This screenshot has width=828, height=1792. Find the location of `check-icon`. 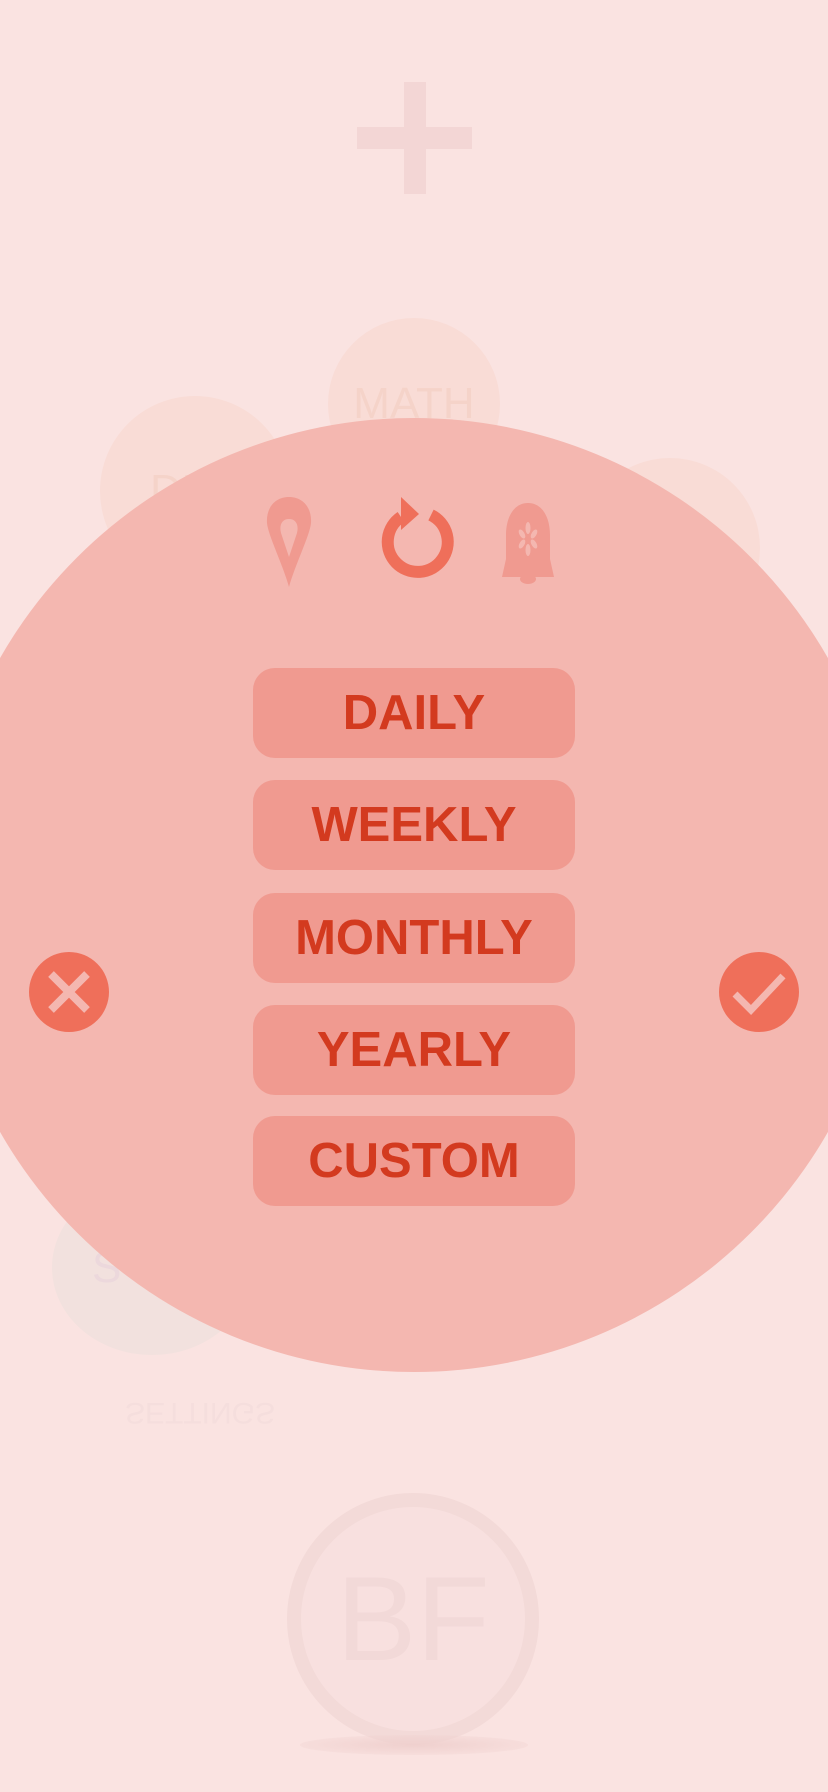

check-icon is located at coordinates (759, 994).